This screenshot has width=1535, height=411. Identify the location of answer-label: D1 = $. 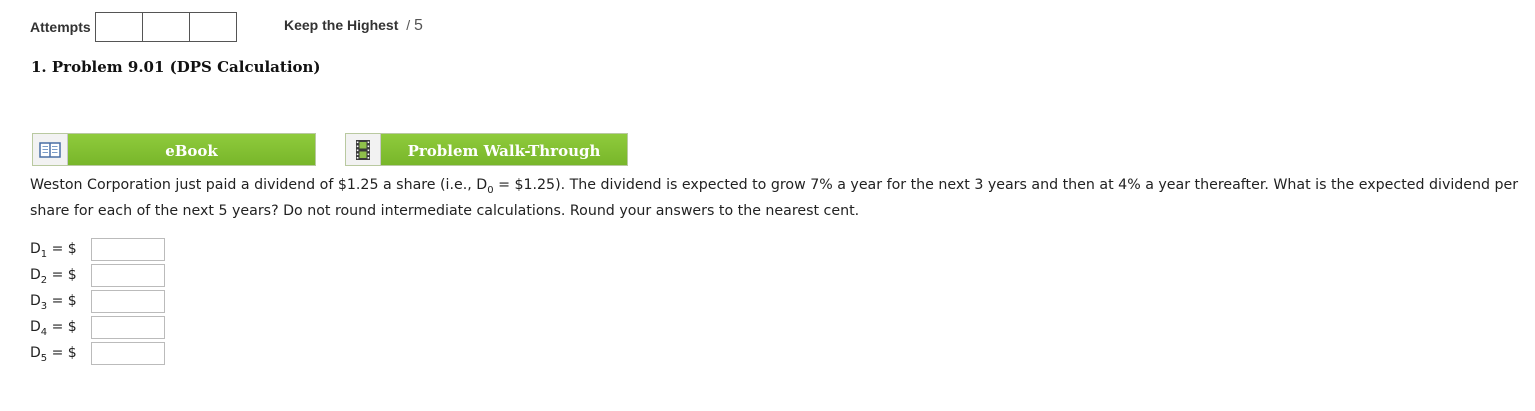
(60, 250).